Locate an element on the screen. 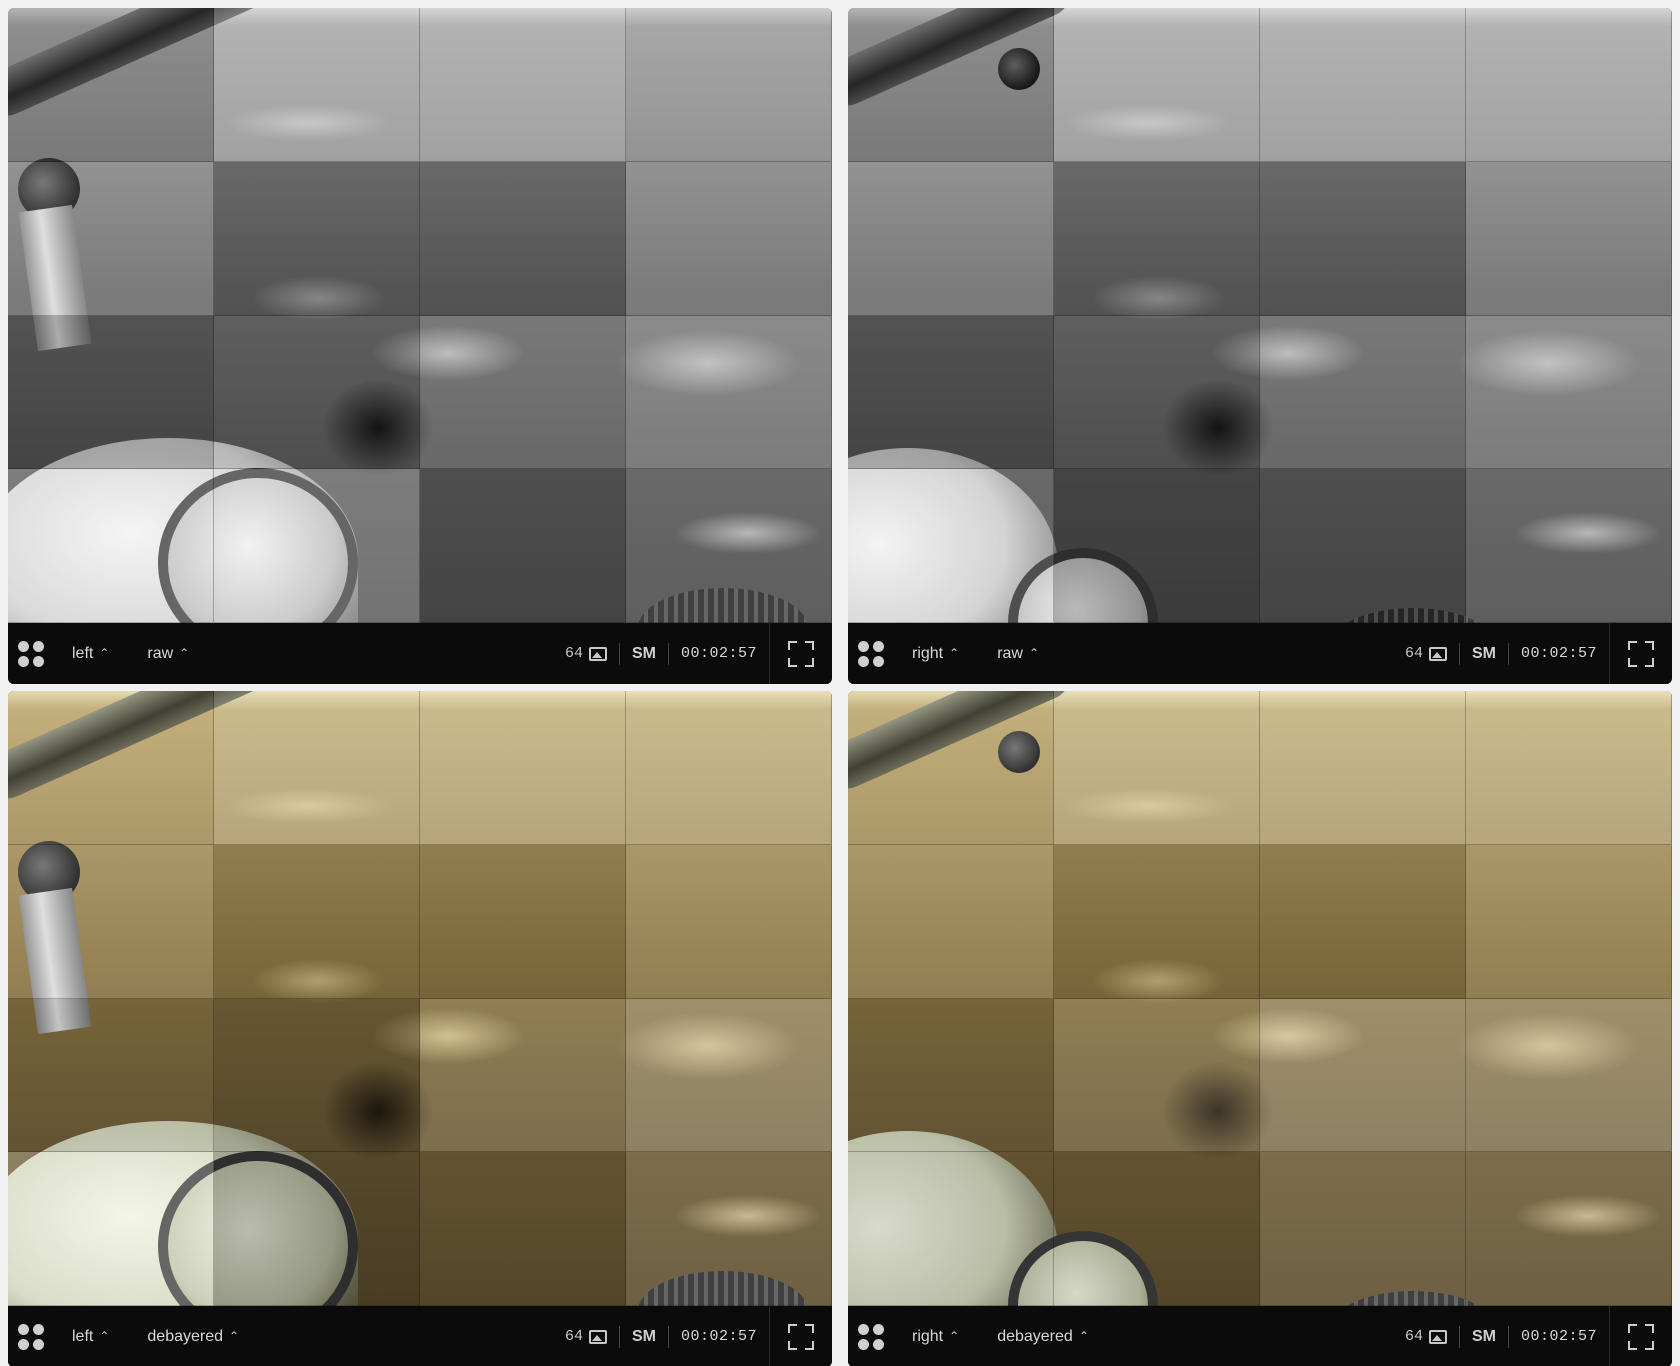 Image resolution: width=1680 pixels, height=1366 pixels. viewer-toolbar: left ⌃ raw ⌃ 64 SM 00:02:57 is located at coordinates (420, 653).